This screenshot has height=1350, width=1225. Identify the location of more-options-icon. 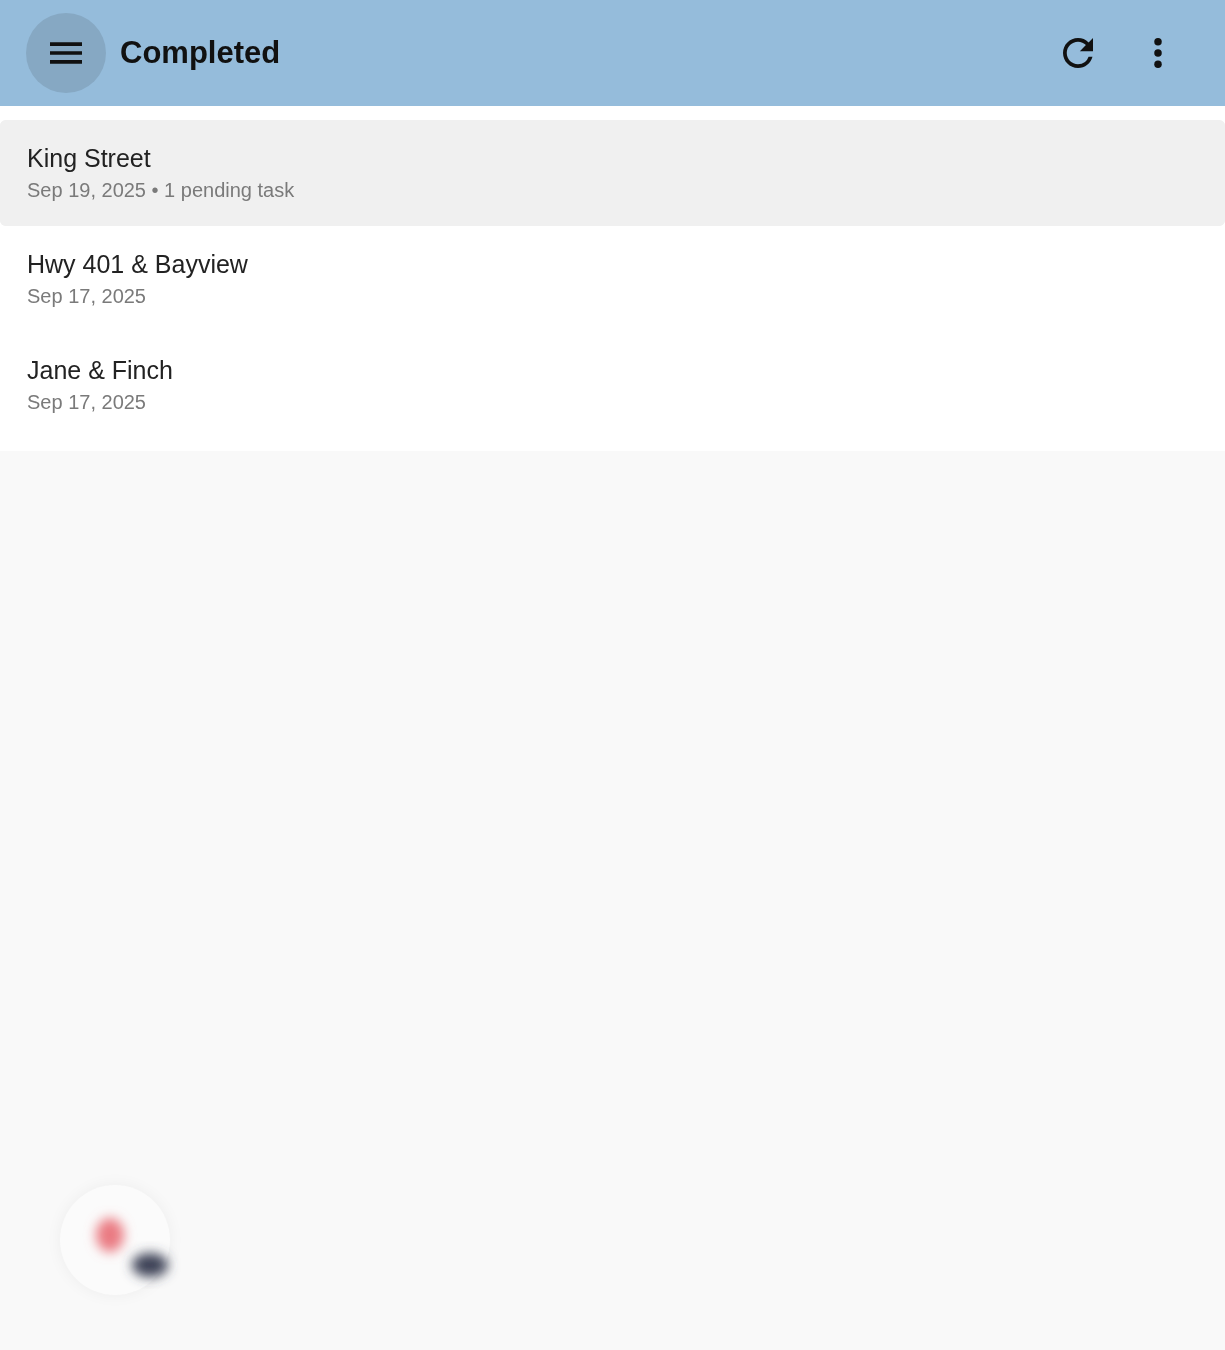
(1158, 53).